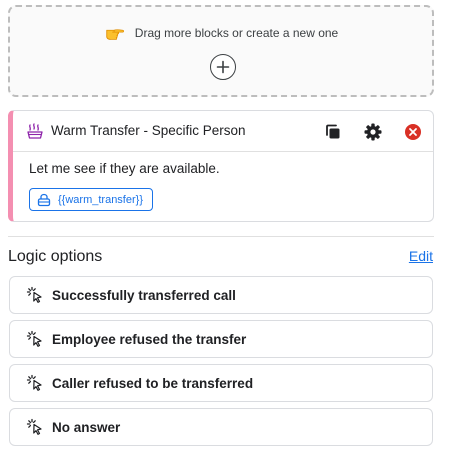 The image size is (449, 464). Describe the element at coordinates (35, 131) in the screenshot. I see `warm-transfer-icon` at that location.